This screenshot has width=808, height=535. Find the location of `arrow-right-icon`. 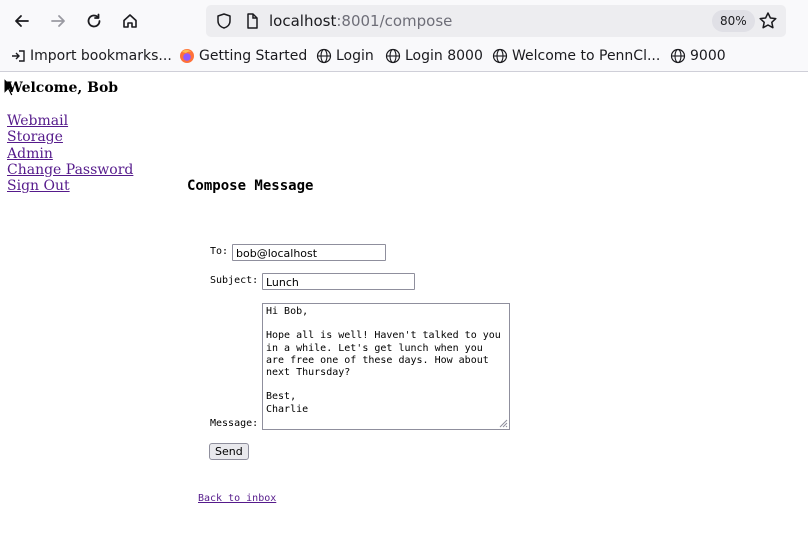

arrow-right-icon is located at coordinates (58, 21).